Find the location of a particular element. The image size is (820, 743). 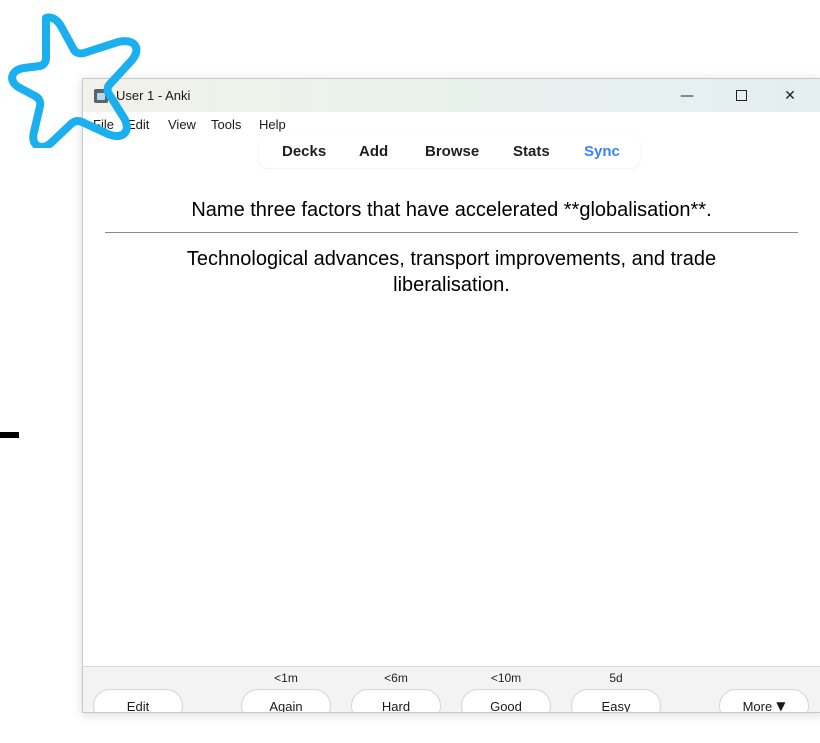

dropdown-arrow-icon: ▼ is located at coordinates (781, 706).